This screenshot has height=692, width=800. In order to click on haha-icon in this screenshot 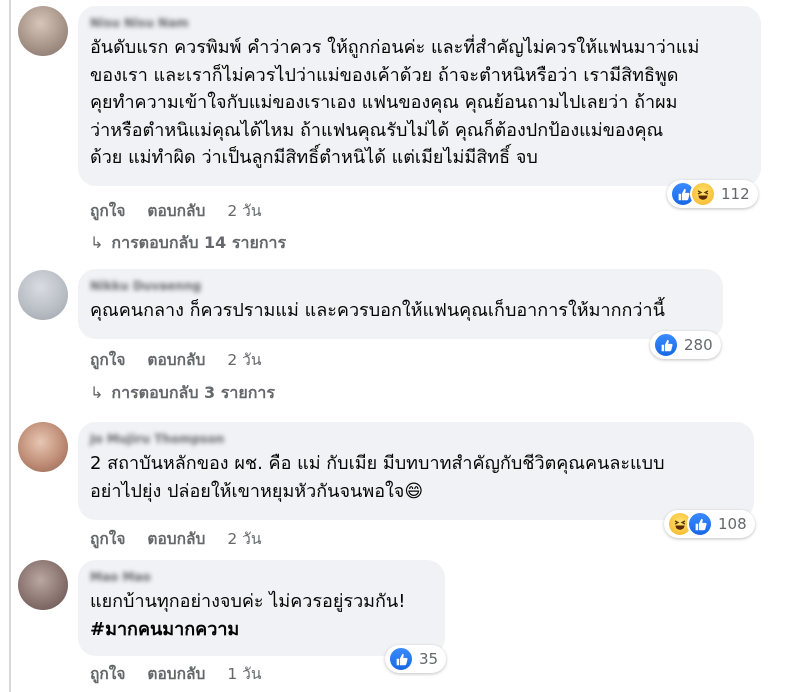, I will do `click(703, 194)`.